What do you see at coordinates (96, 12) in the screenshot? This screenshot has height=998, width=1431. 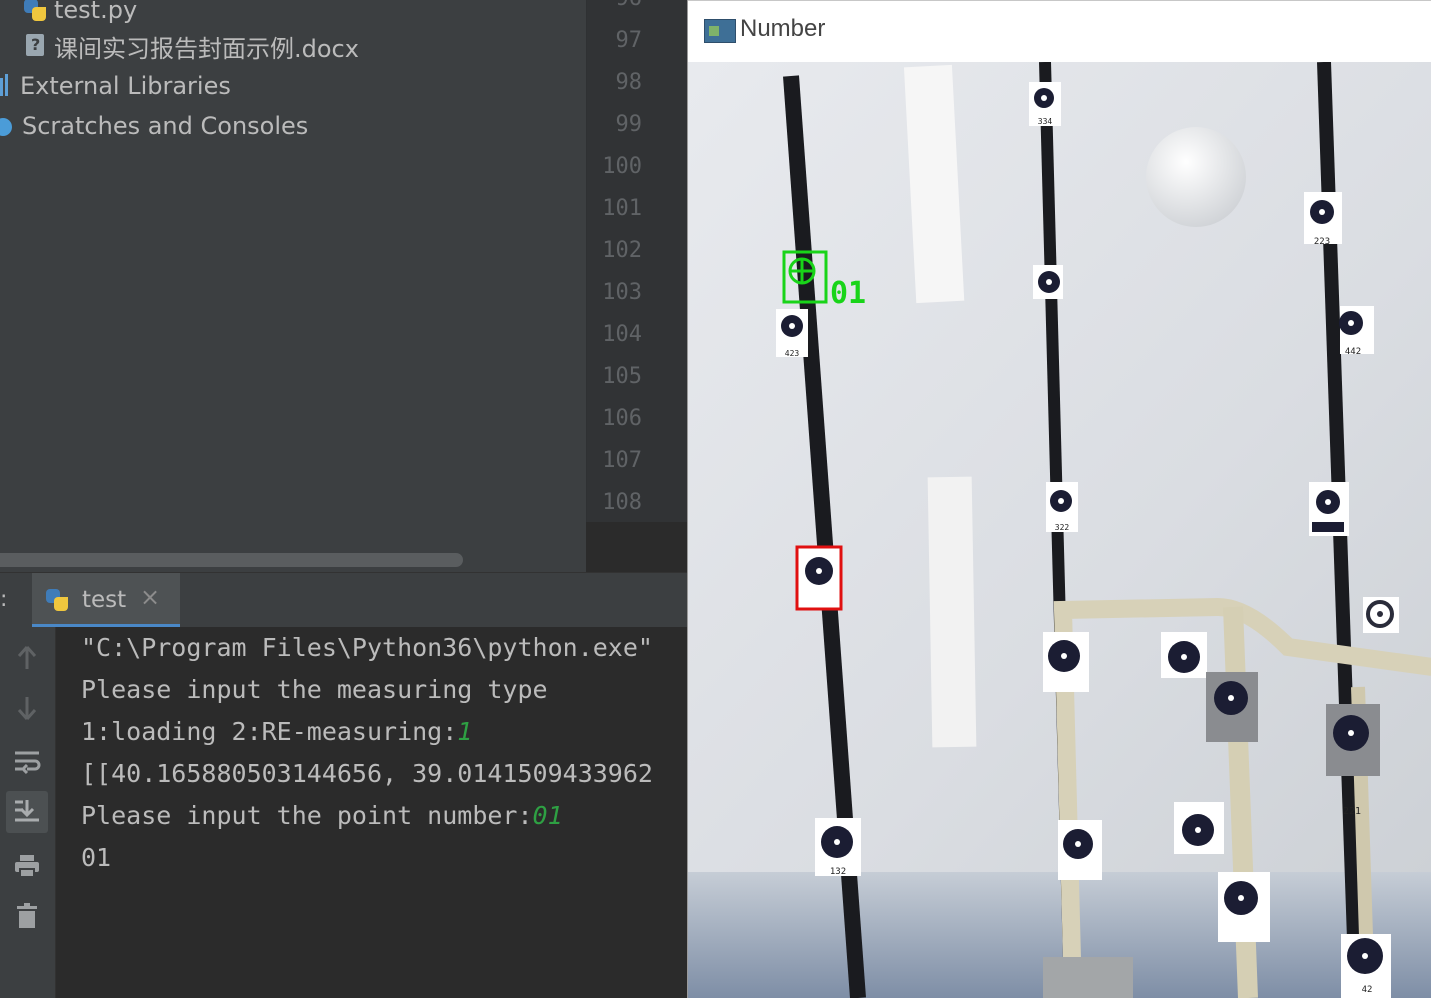 I see `tree-item-label: test.py` at bounding box center [96, 12].